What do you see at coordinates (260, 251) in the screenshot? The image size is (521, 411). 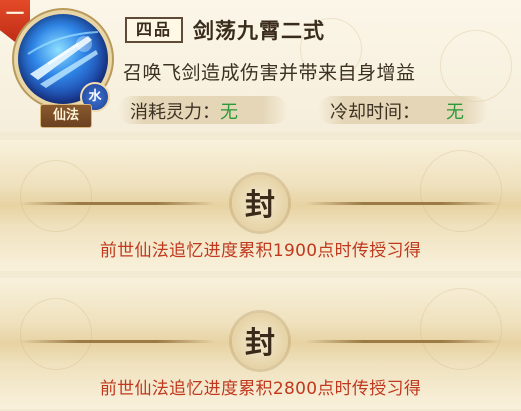 I see `unlock-requirement: 前世仙法追忆进度累积1900点时传授习得` at bounding box center [260, 251].